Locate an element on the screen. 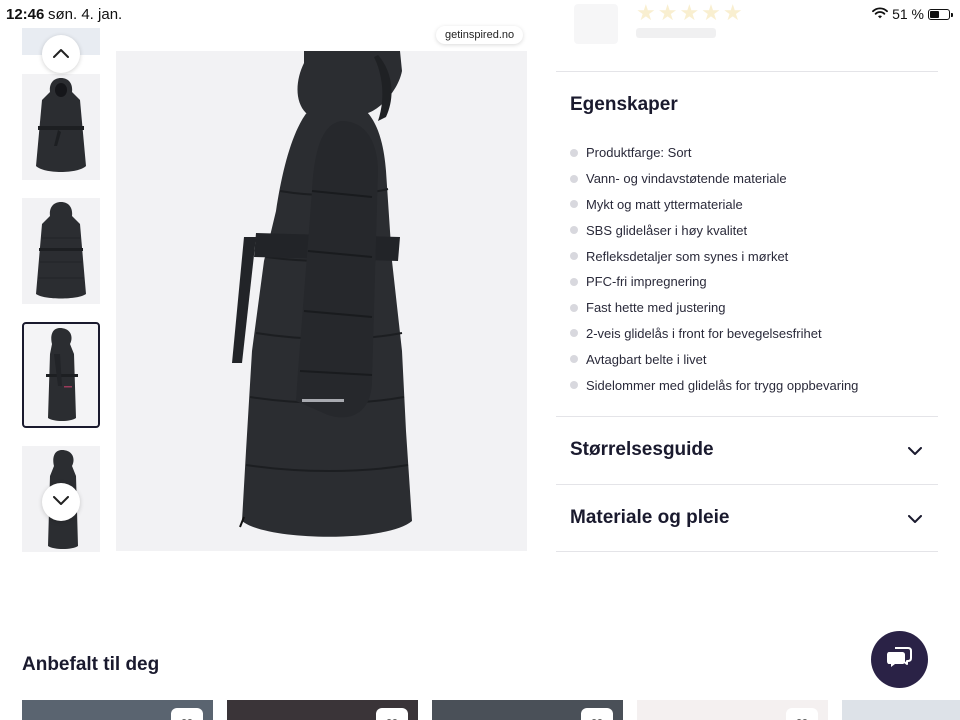  status-time: 12:46 is located at coordinates (25, 14).